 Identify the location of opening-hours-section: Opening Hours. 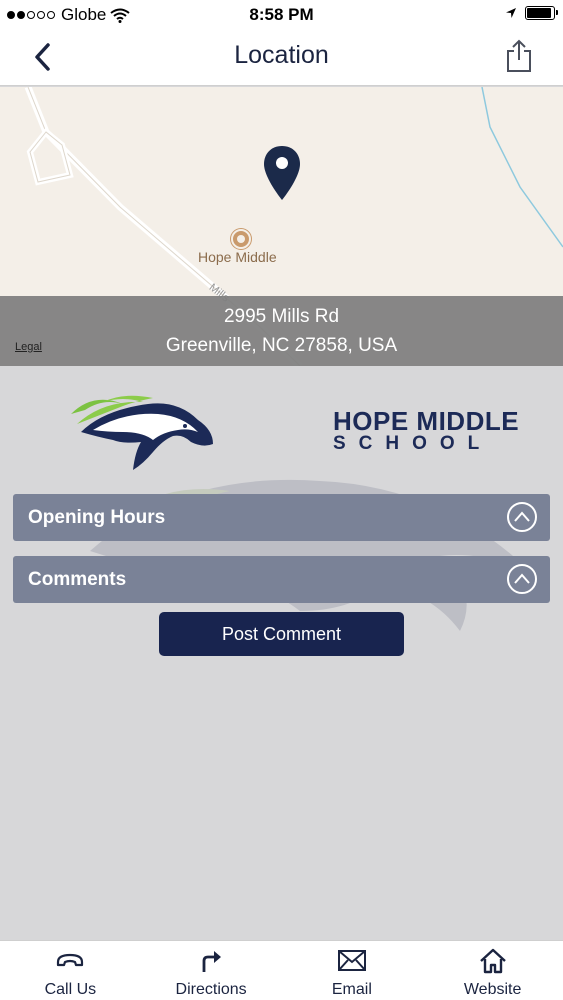
(281, 517).